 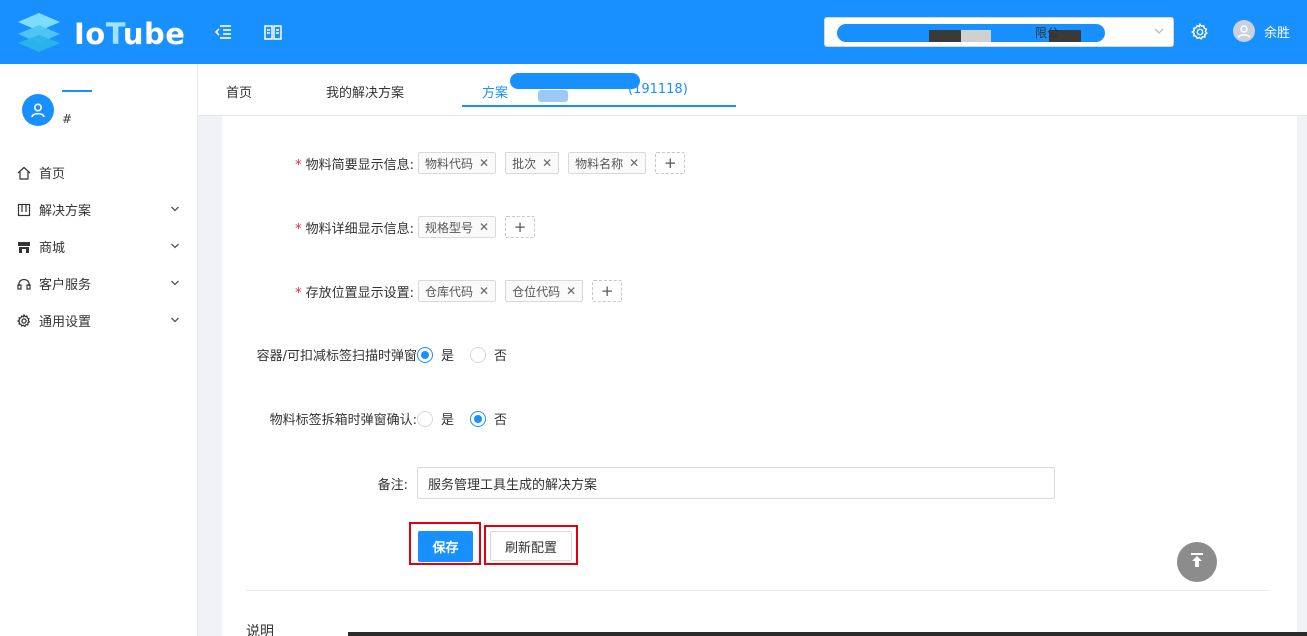 What do you see at coordinates (532, 163) in the screenshot?
I see `tag-batch: 批次 ✕` at bounding box center [532, 163].